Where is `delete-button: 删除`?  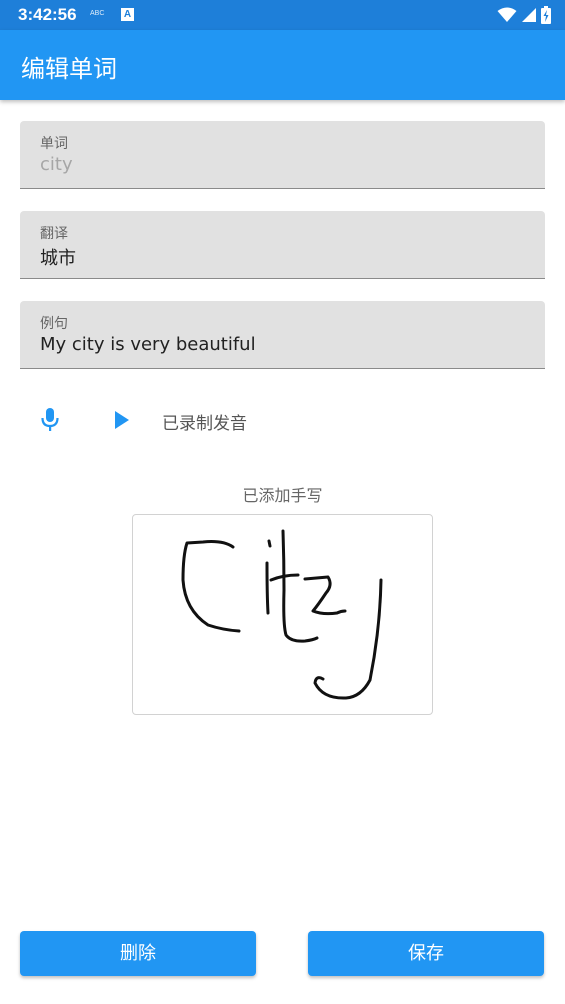 delete-button: 删除 is located at coordinates (138, 953).